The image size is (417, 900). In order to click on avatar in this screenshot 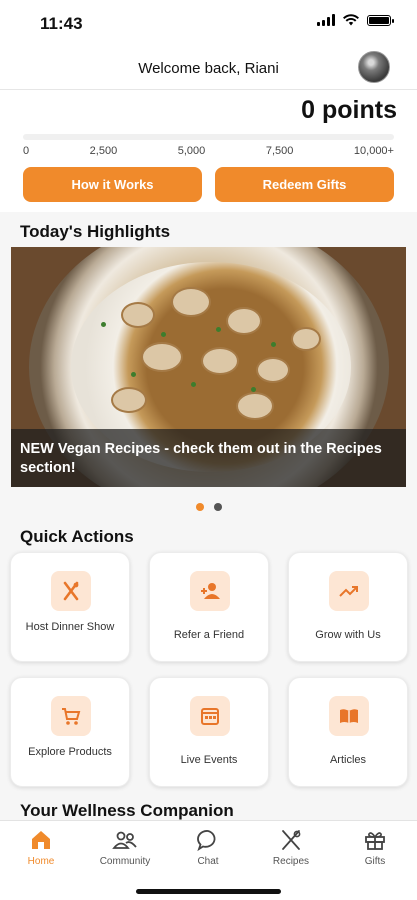, I will do `click(374, 67)`.